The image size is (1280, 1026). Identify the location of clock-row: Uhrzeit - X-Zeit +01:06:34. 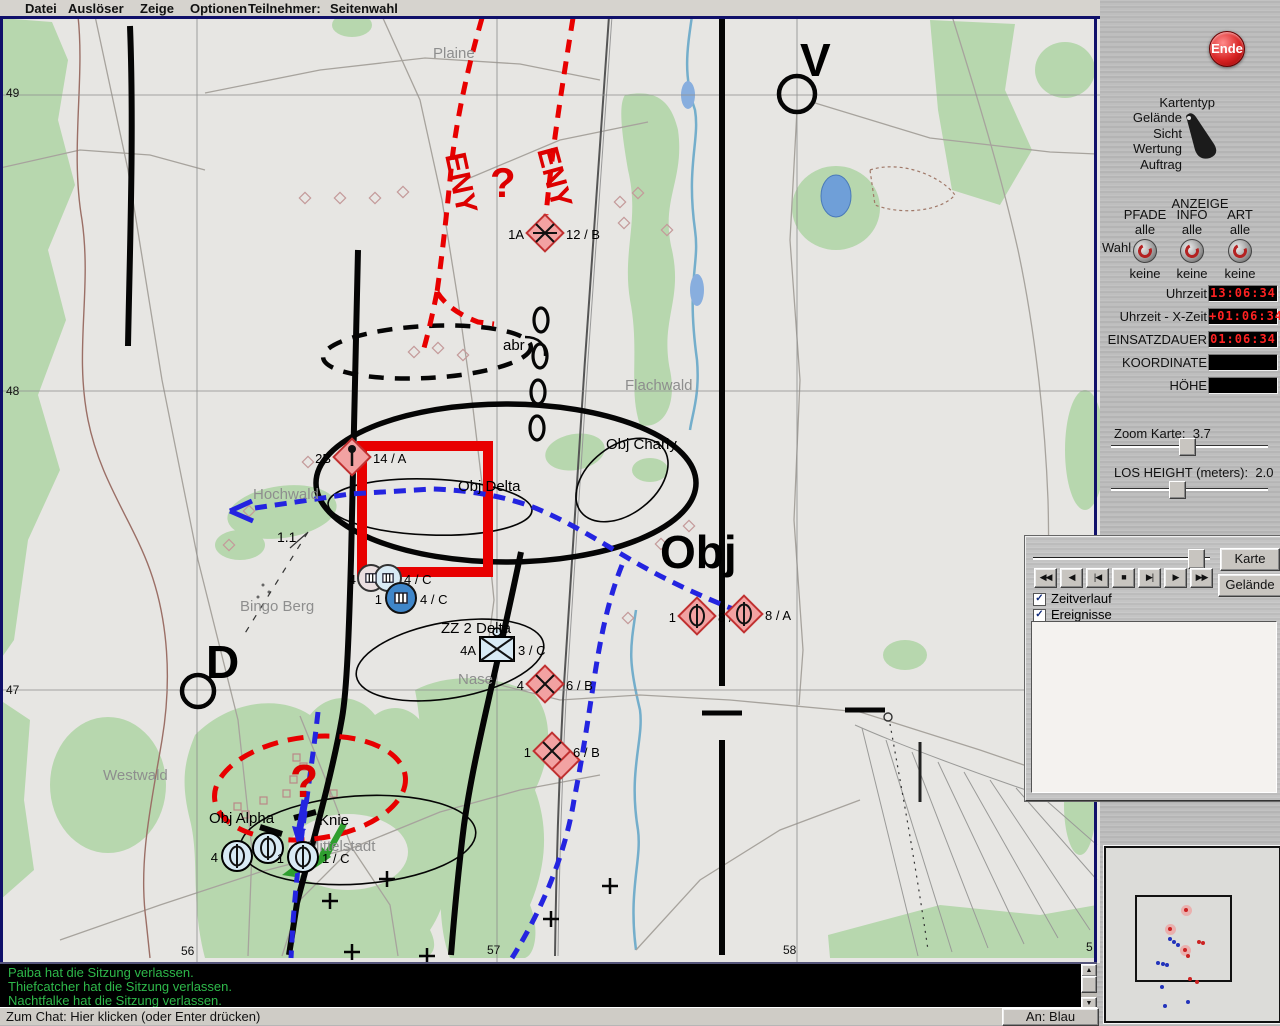
(1190, 316).